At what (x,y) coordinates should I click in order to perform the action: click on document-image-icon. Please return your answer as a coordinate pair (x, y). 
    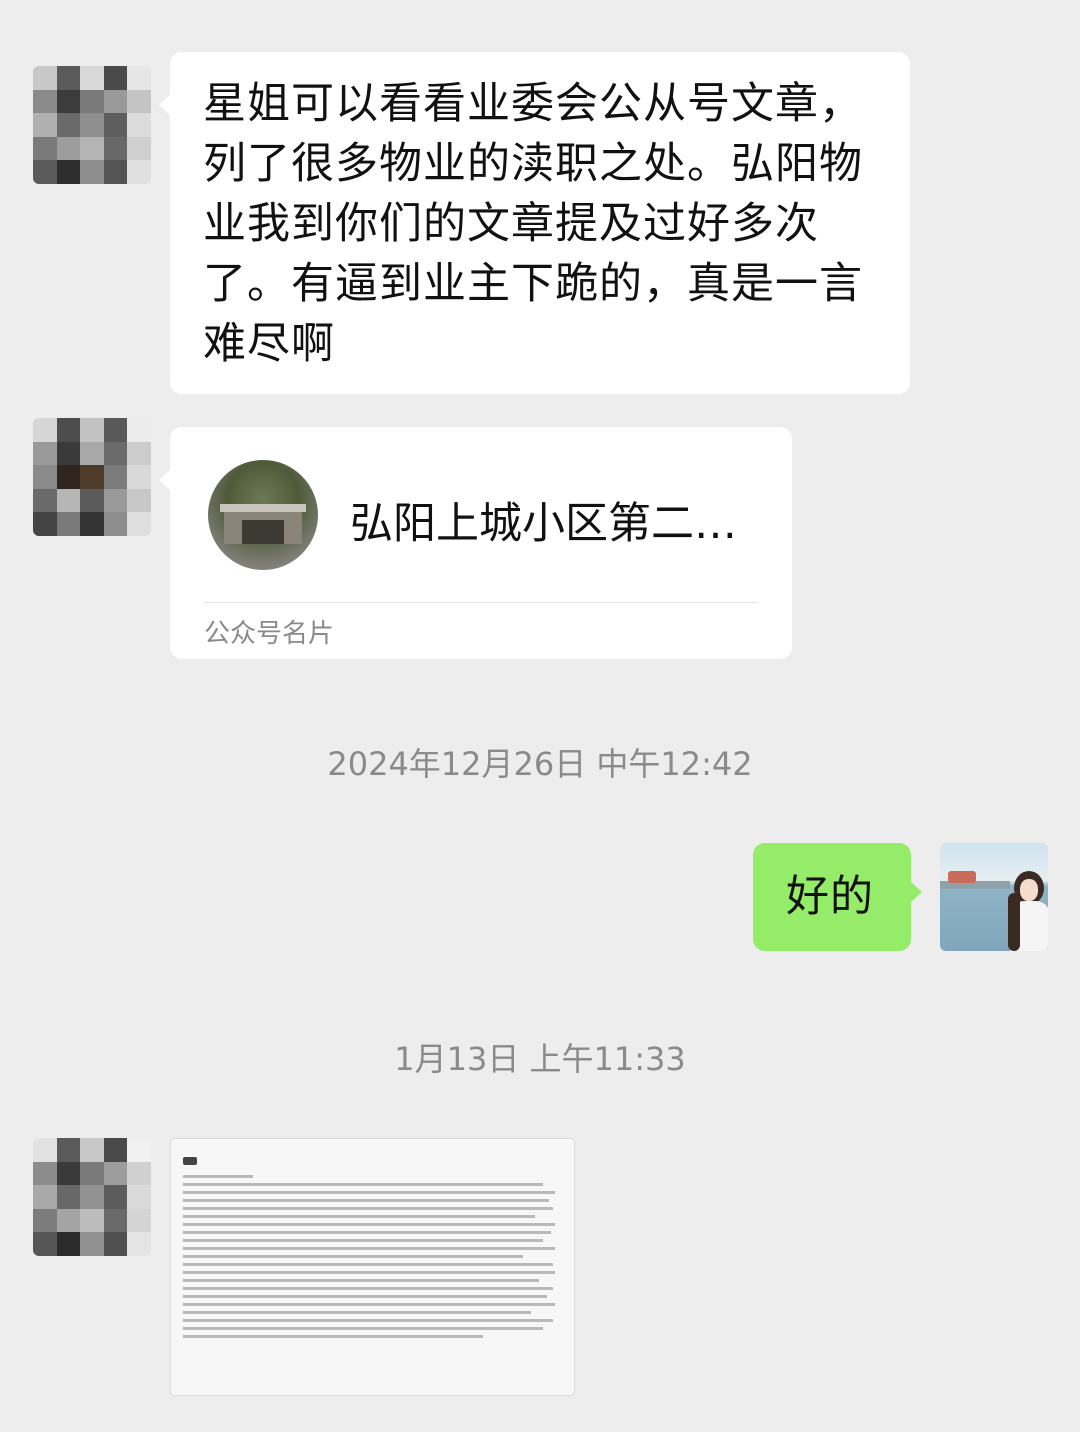
    Looking at the image, I should click on (372, 1267).